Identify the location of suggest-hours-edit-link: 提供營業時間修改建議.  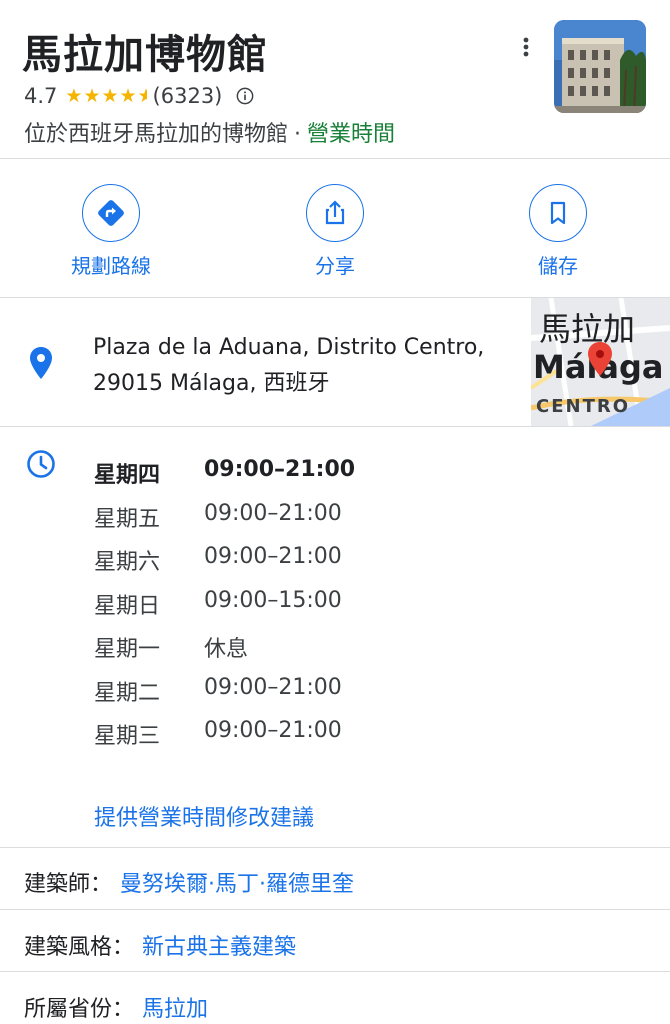
(204, 816).